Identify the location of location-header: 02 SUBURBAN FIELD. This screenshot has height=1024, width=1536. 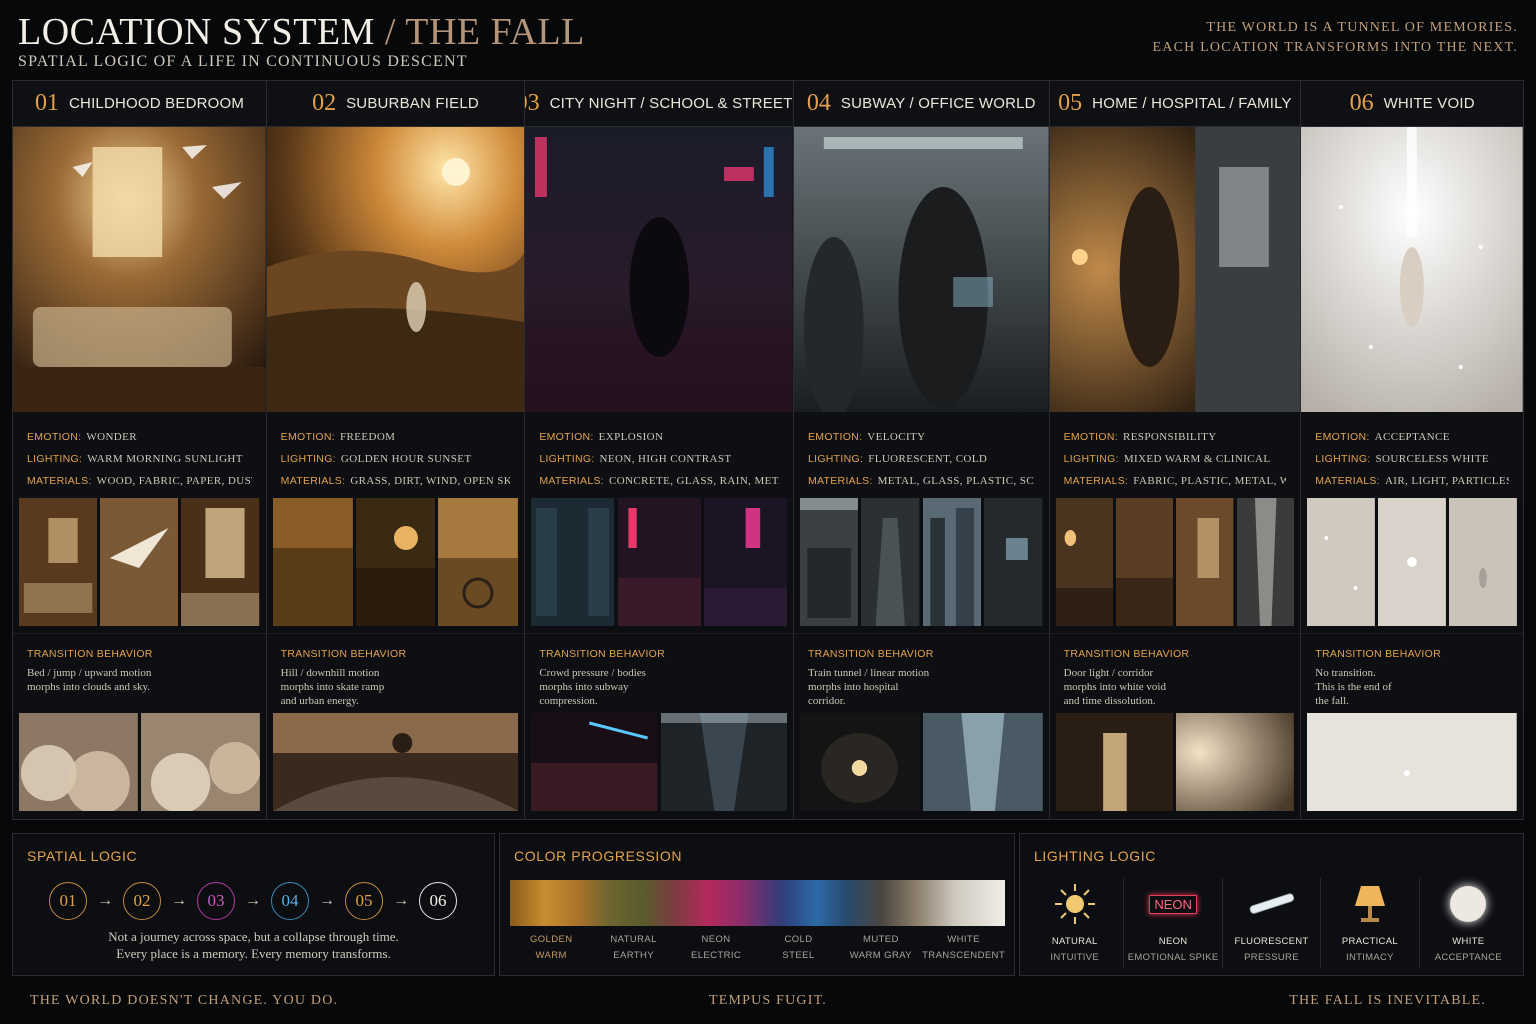
(395, 104).